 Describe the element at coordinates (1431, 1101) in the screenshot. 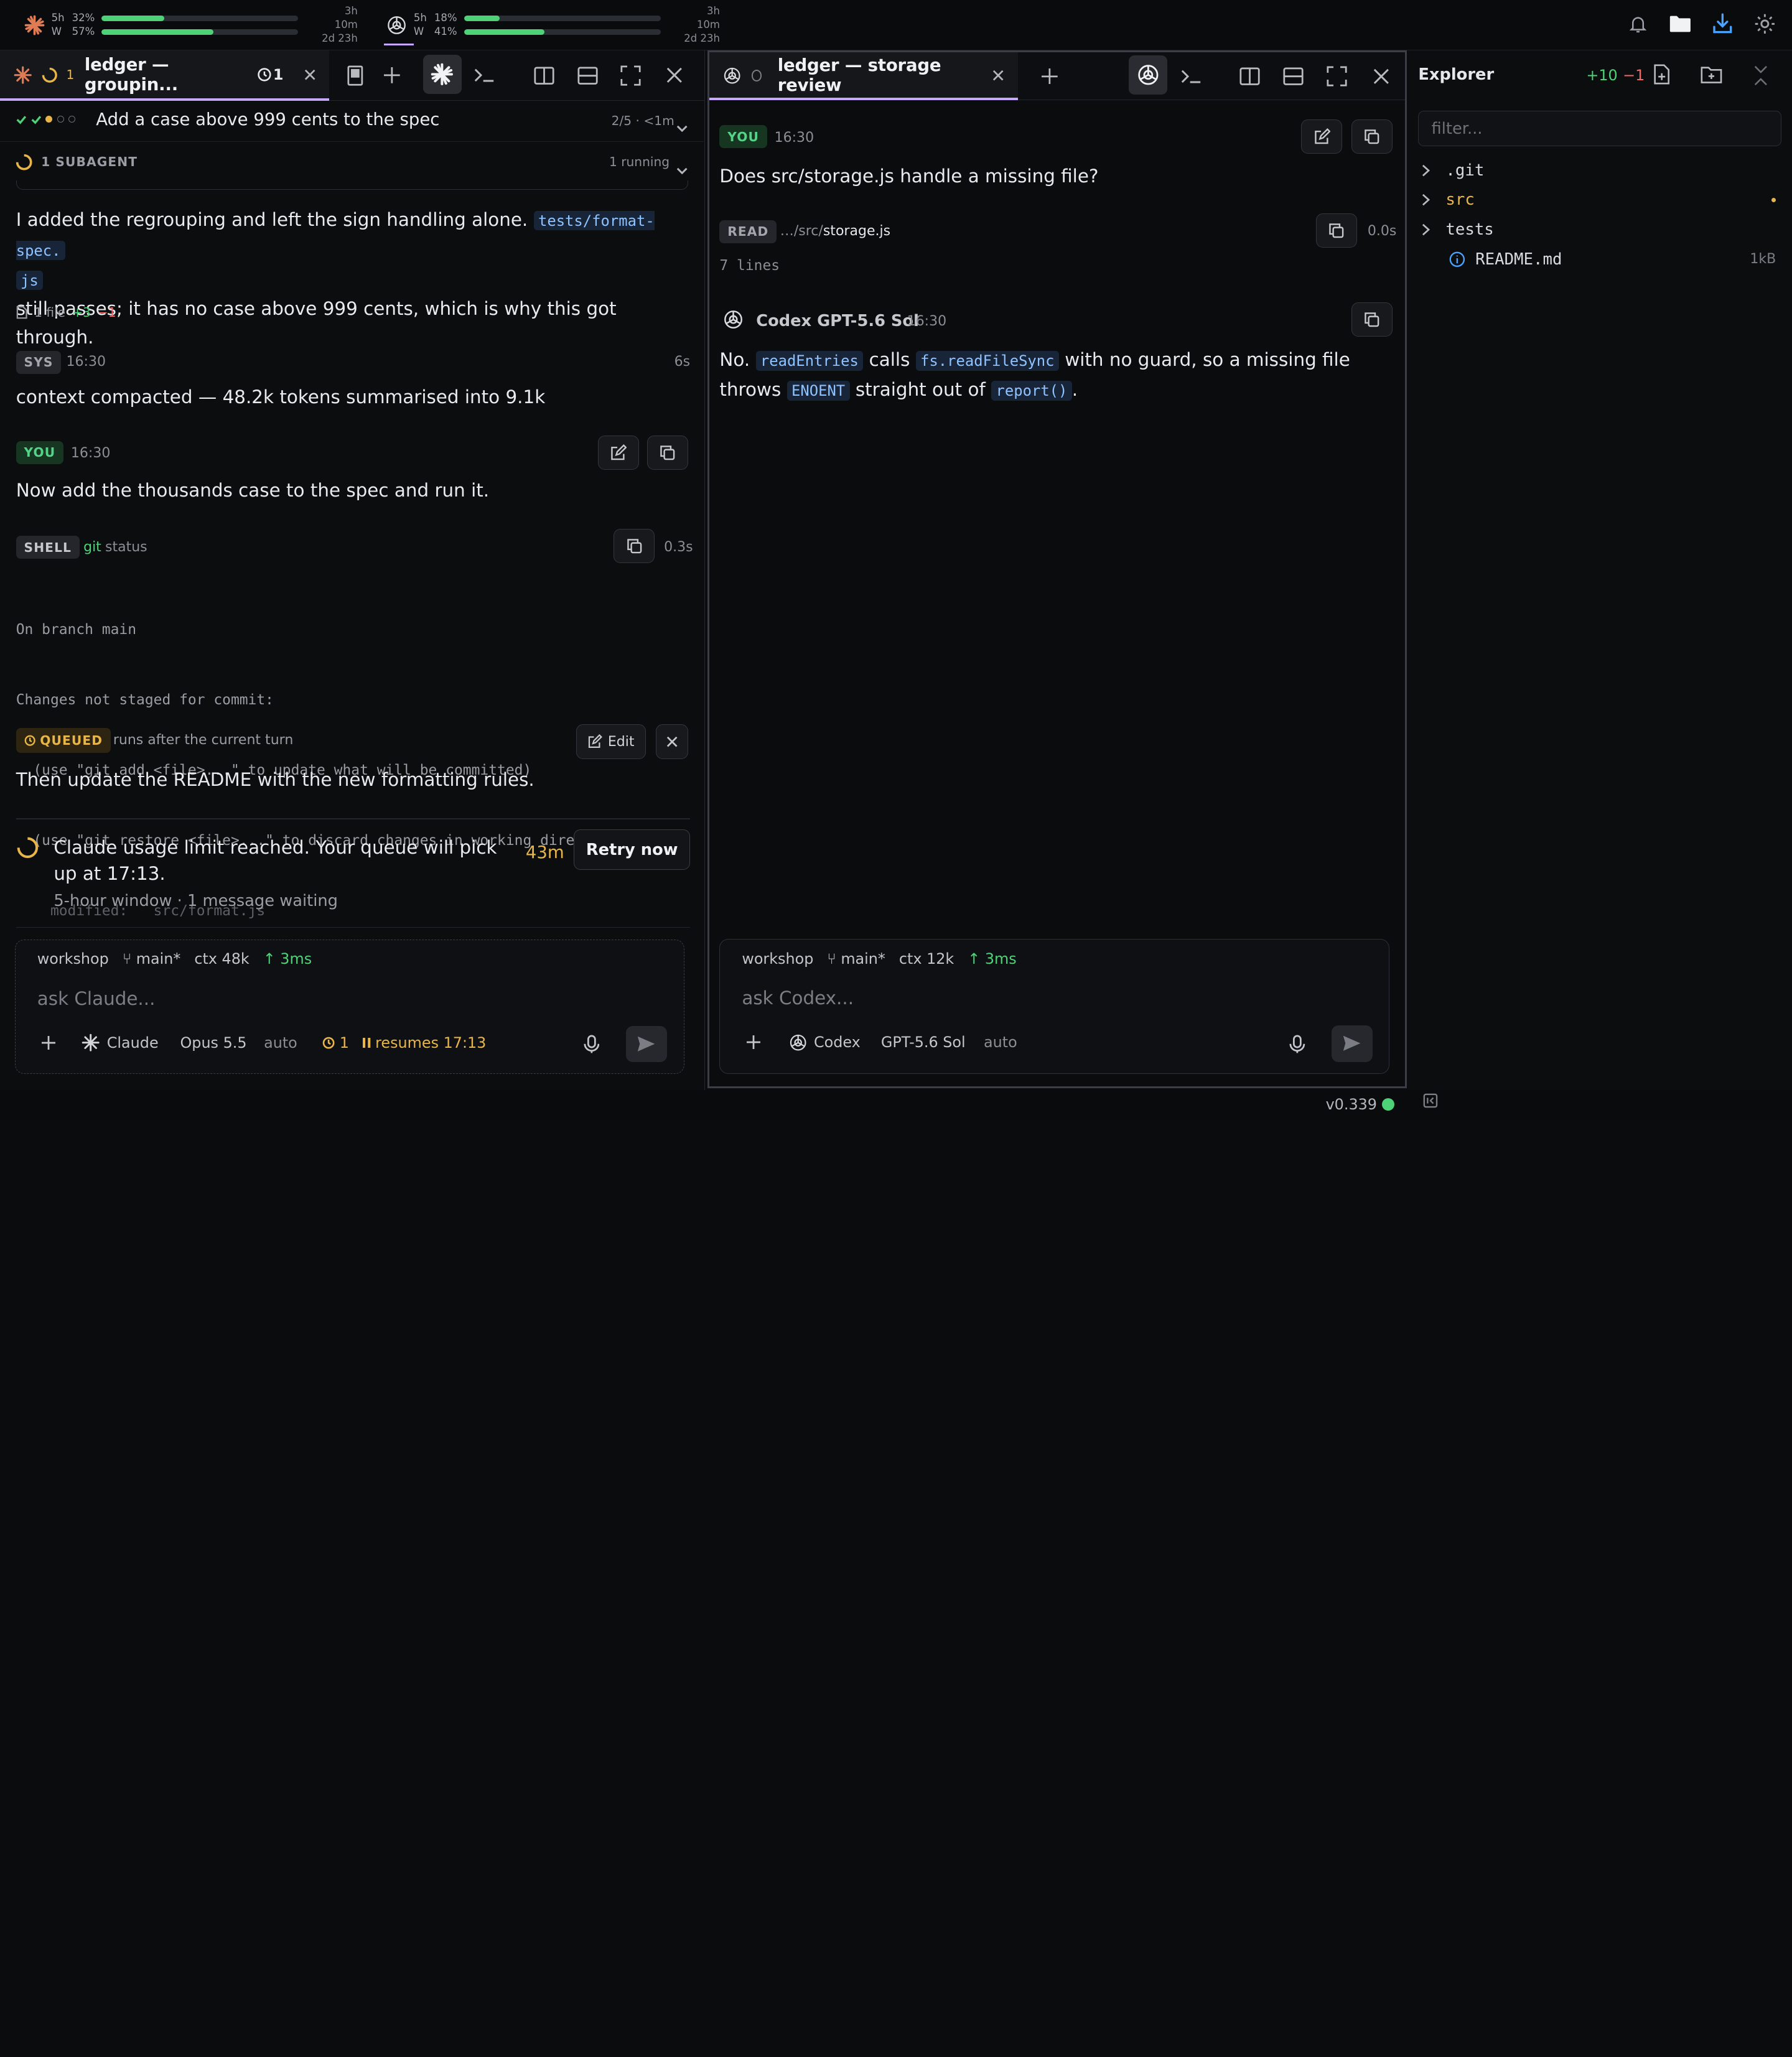

I see `panel-toggle-icon` at that location.